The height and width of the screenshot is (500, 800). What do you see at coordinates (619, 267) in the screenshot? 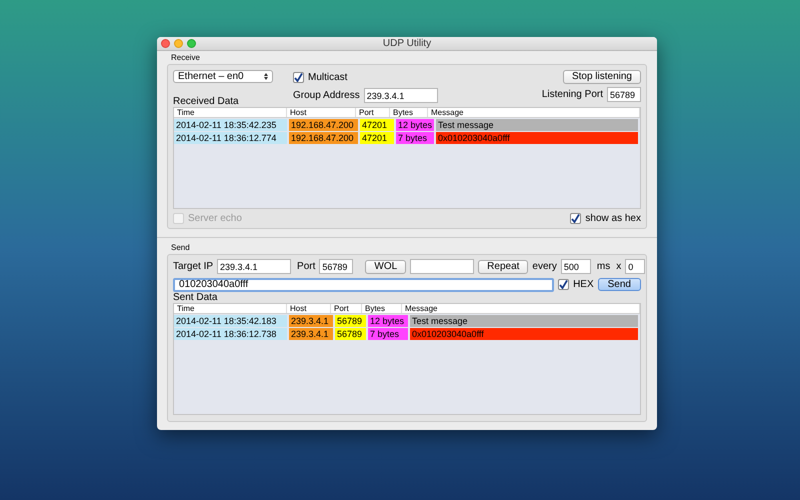
I see `times-label: x` at bounding box center [619, 267].